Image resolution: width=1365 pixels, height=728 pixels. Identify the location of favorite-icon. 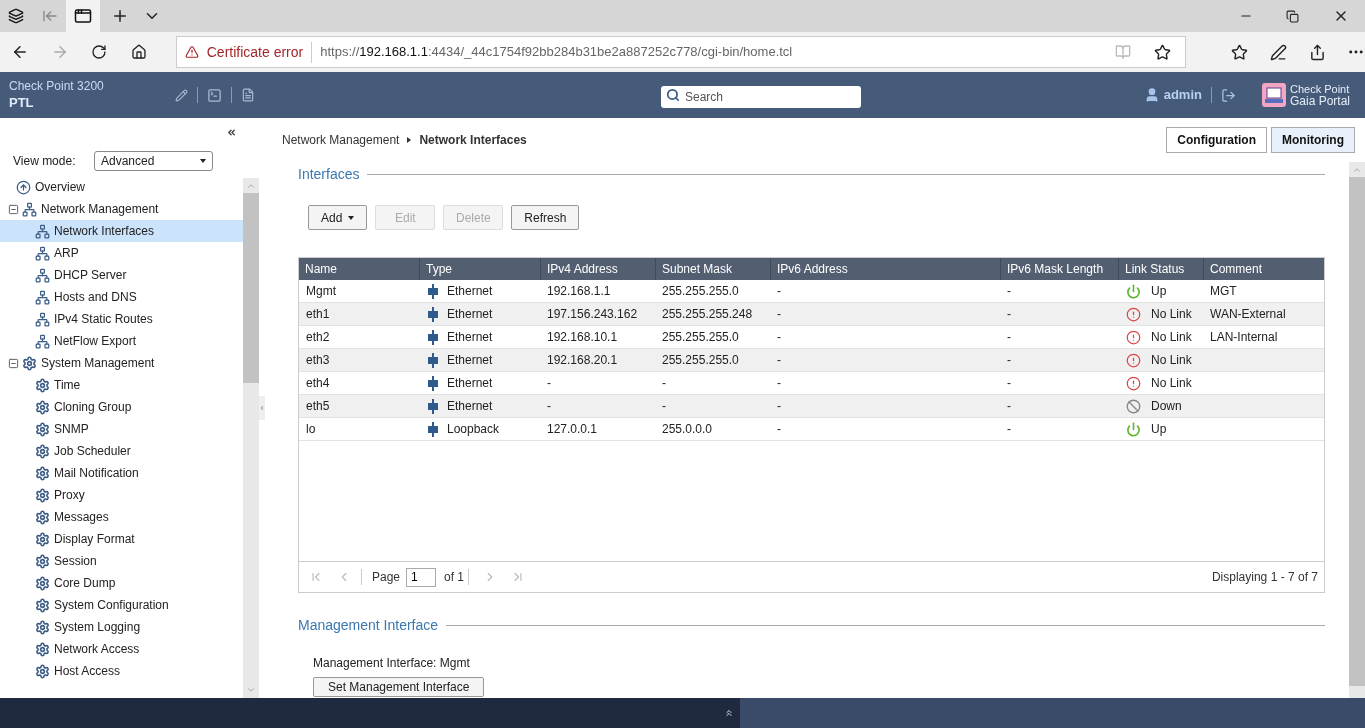
(1163, 52).